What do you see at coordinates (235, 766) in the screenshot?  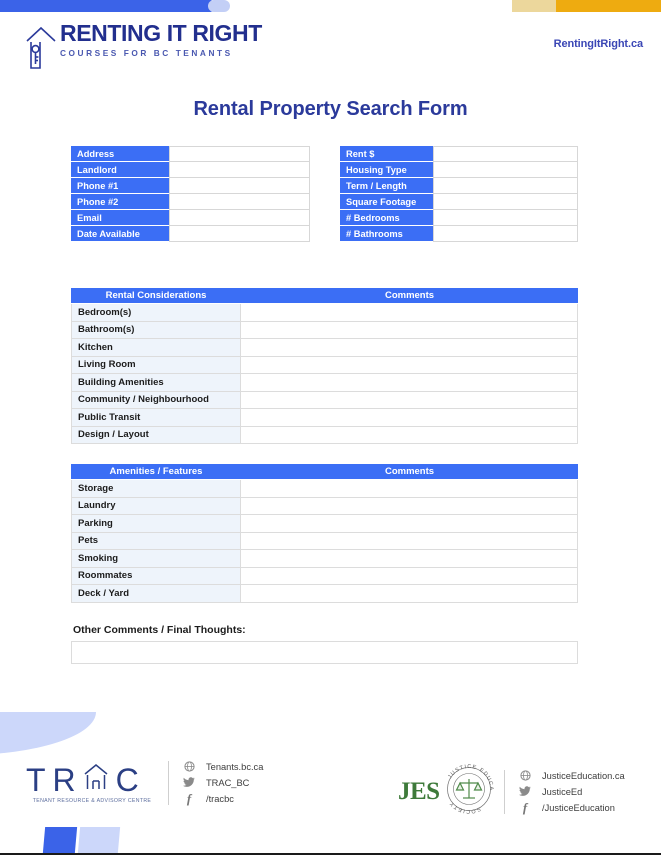 I see `footer-link-text: Tenants.bc.ca` at bounding box center [235, 766].